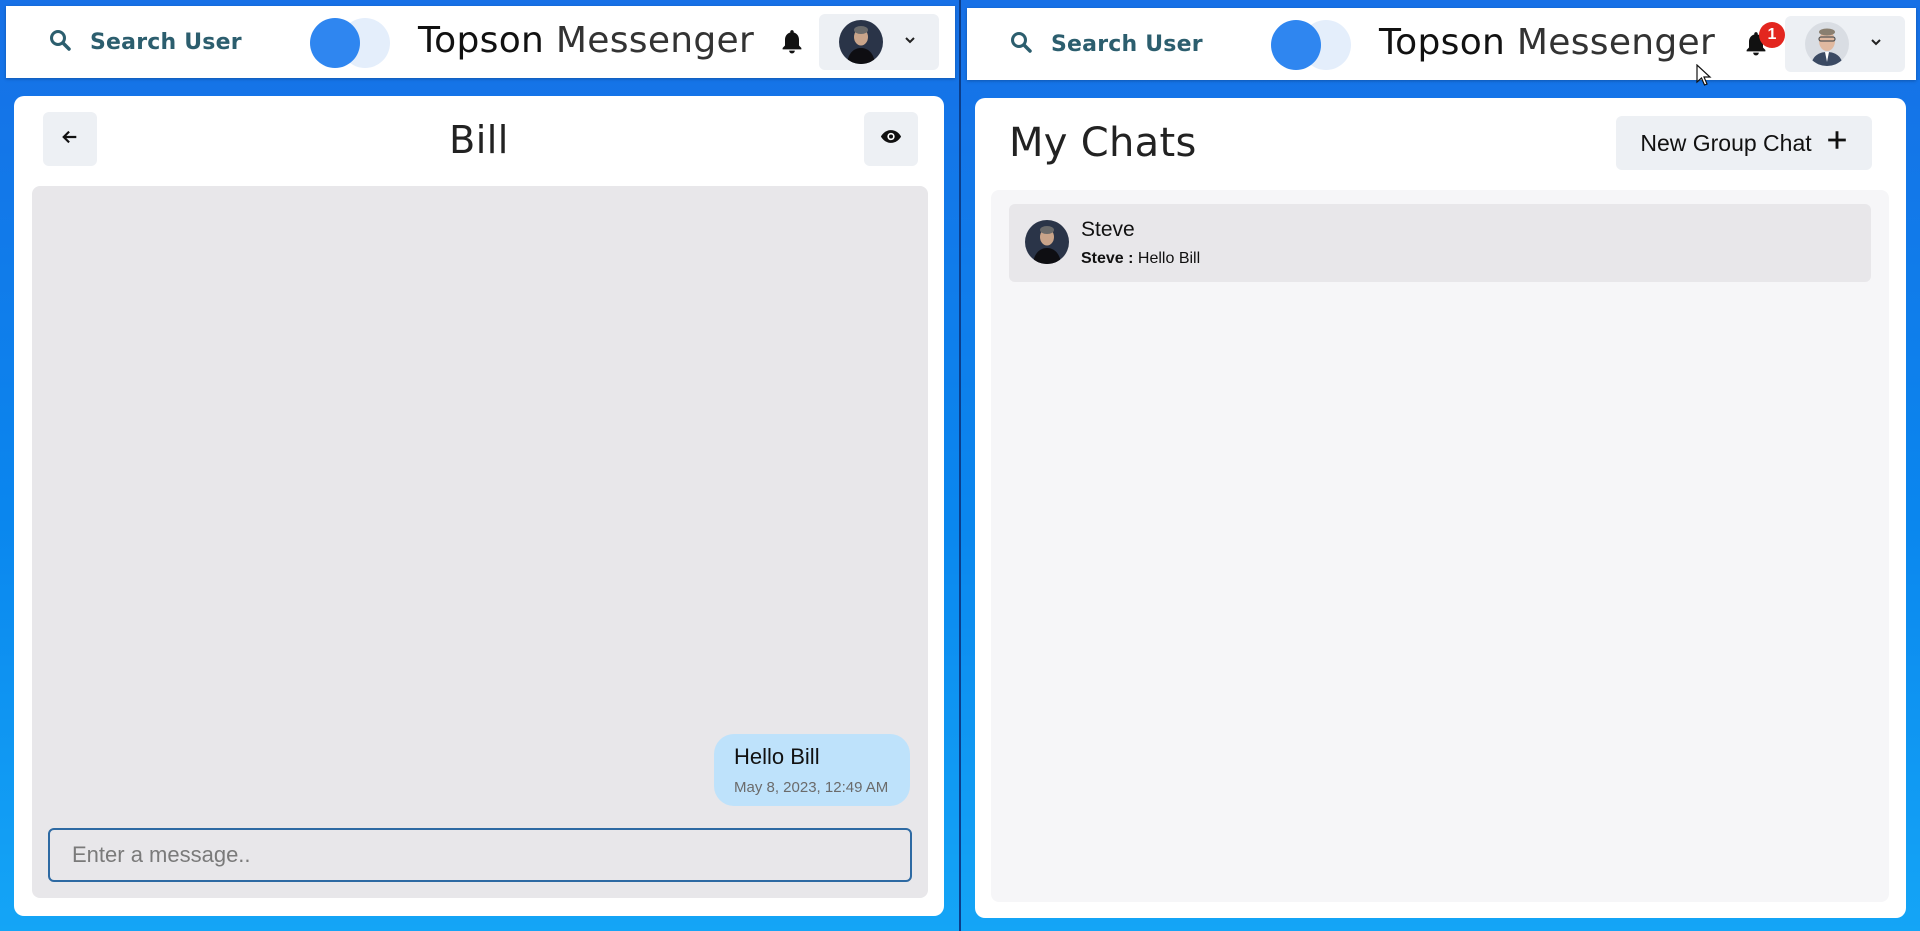  What do you see at coordinates (1440, 243) in the screenshot?
I see `list-item: Steve Steve : Hello Bill` at bounding box center [1440, 243].